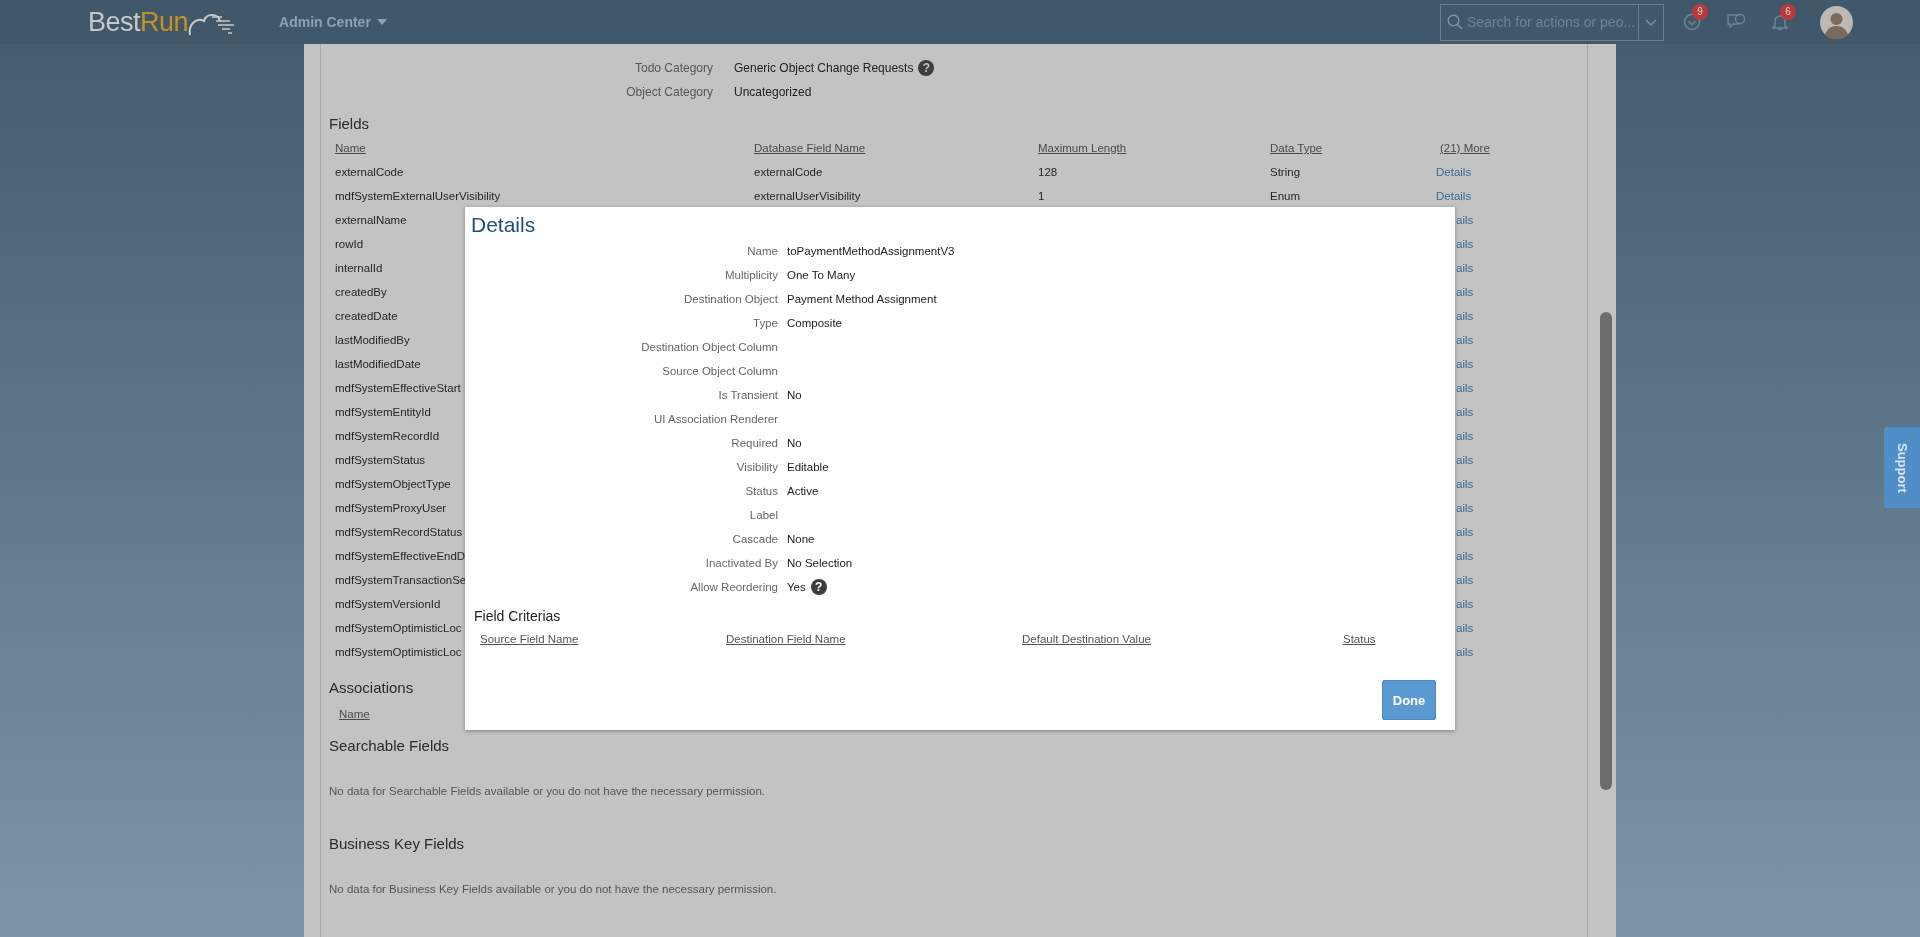  What do you see at coordinates (824, 68) in the screenshot?
I see `field-value: Generic Object Change Requests` at bounding box center [824, 68].